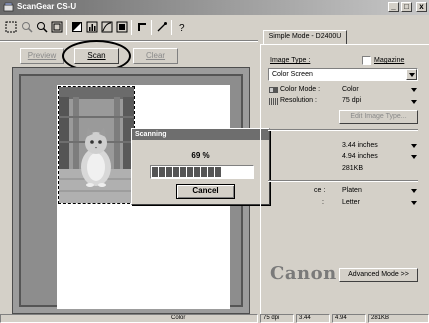 This screenshot has width=429, height=323. Describe the element at coordinates (378, 275) in the screenshot. I see `advanced-mode-button: Advanced Mode >>` at that location.